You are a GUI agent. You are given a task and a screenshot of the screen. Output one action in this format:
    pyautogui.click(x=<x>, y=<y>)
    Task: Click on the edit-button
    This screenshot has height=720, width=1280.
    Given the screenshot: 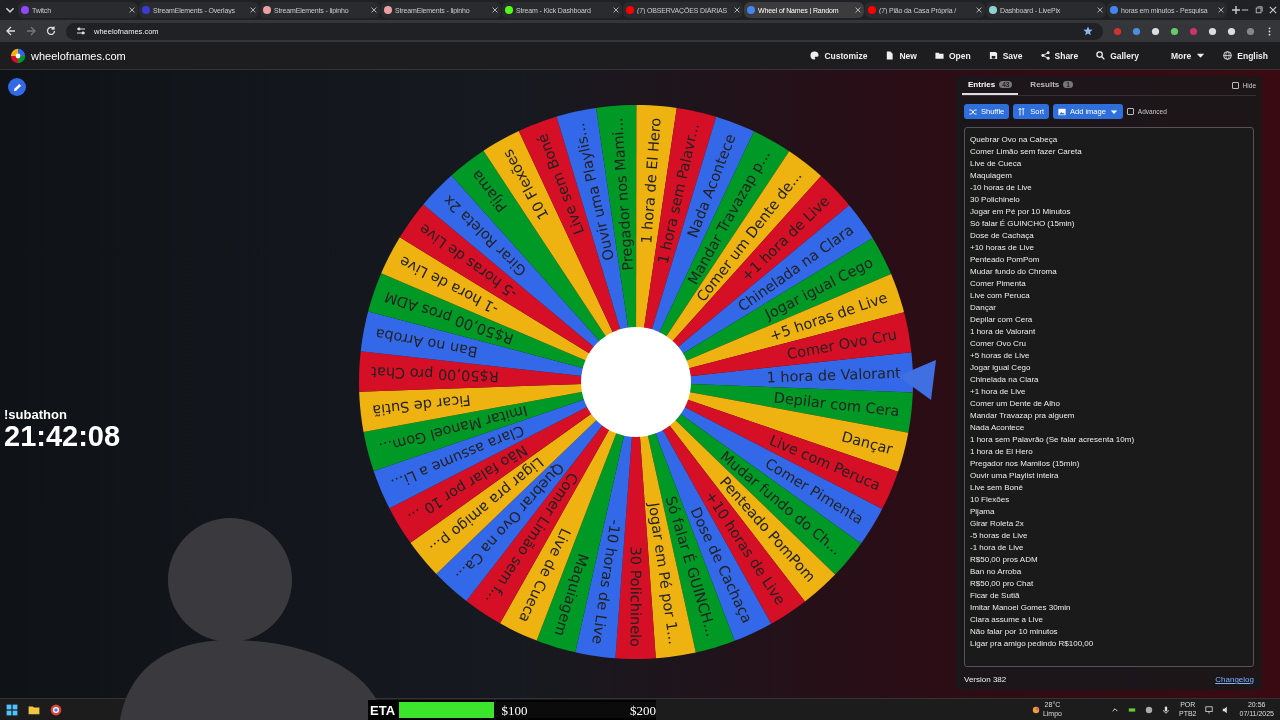 What is the action you would take?
    pyautogui.click(x=17, y=87)
    